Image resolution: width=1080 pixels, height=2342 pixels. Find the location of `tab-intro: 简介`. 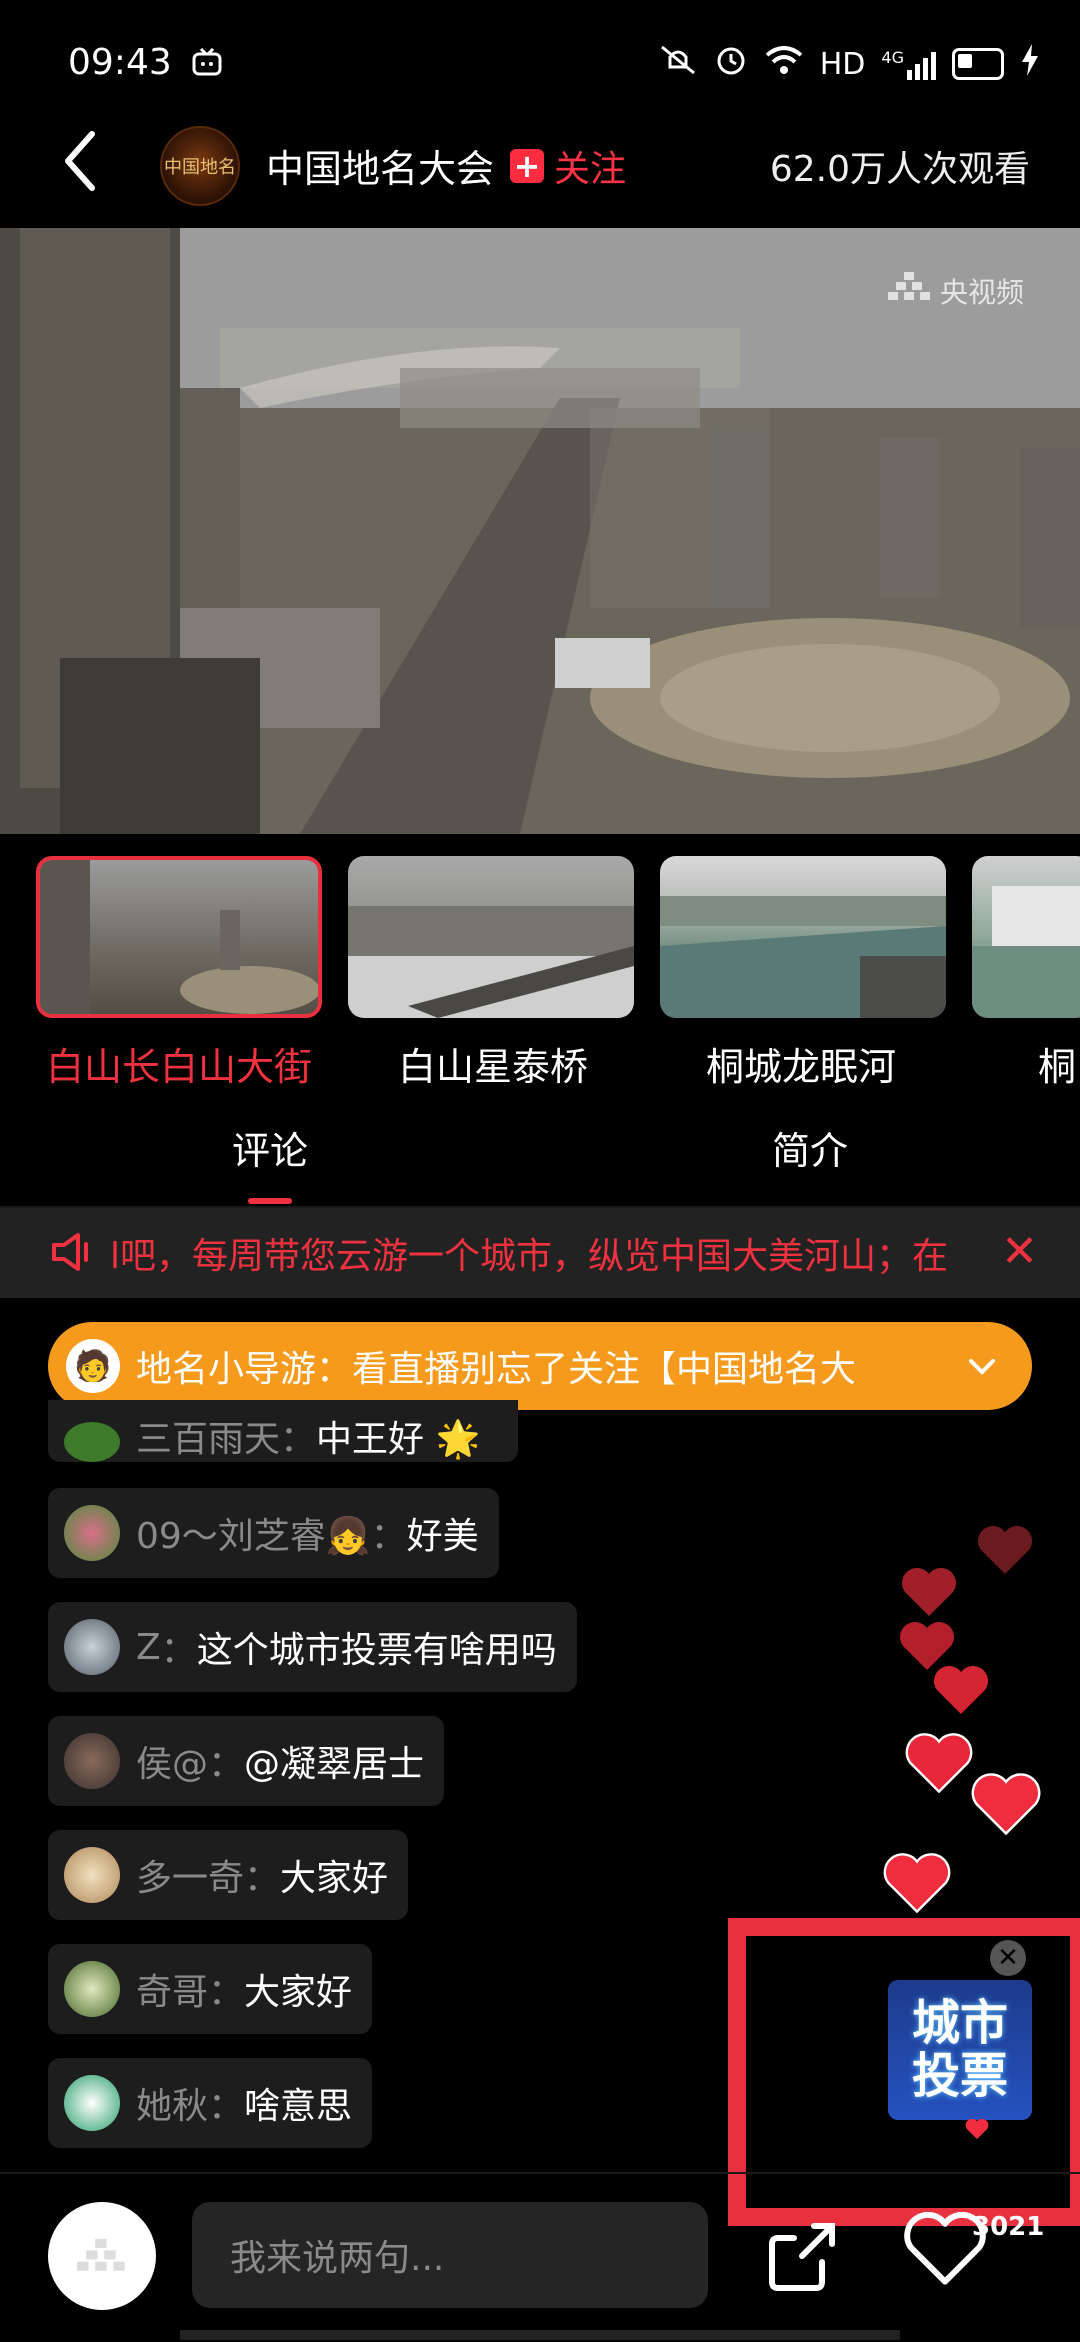

tab-intro: 简介 is located at coordinates (810, 1147).